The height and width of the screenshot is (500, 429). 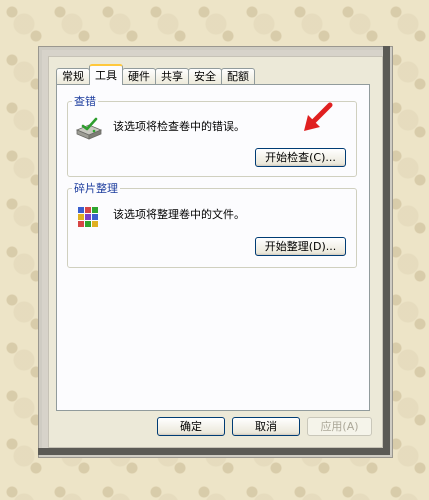 What do you see at coordinates (96, 188) in the screenshot?
I see `defrag-title: 碎片整理` at bounding box center [96, 188].